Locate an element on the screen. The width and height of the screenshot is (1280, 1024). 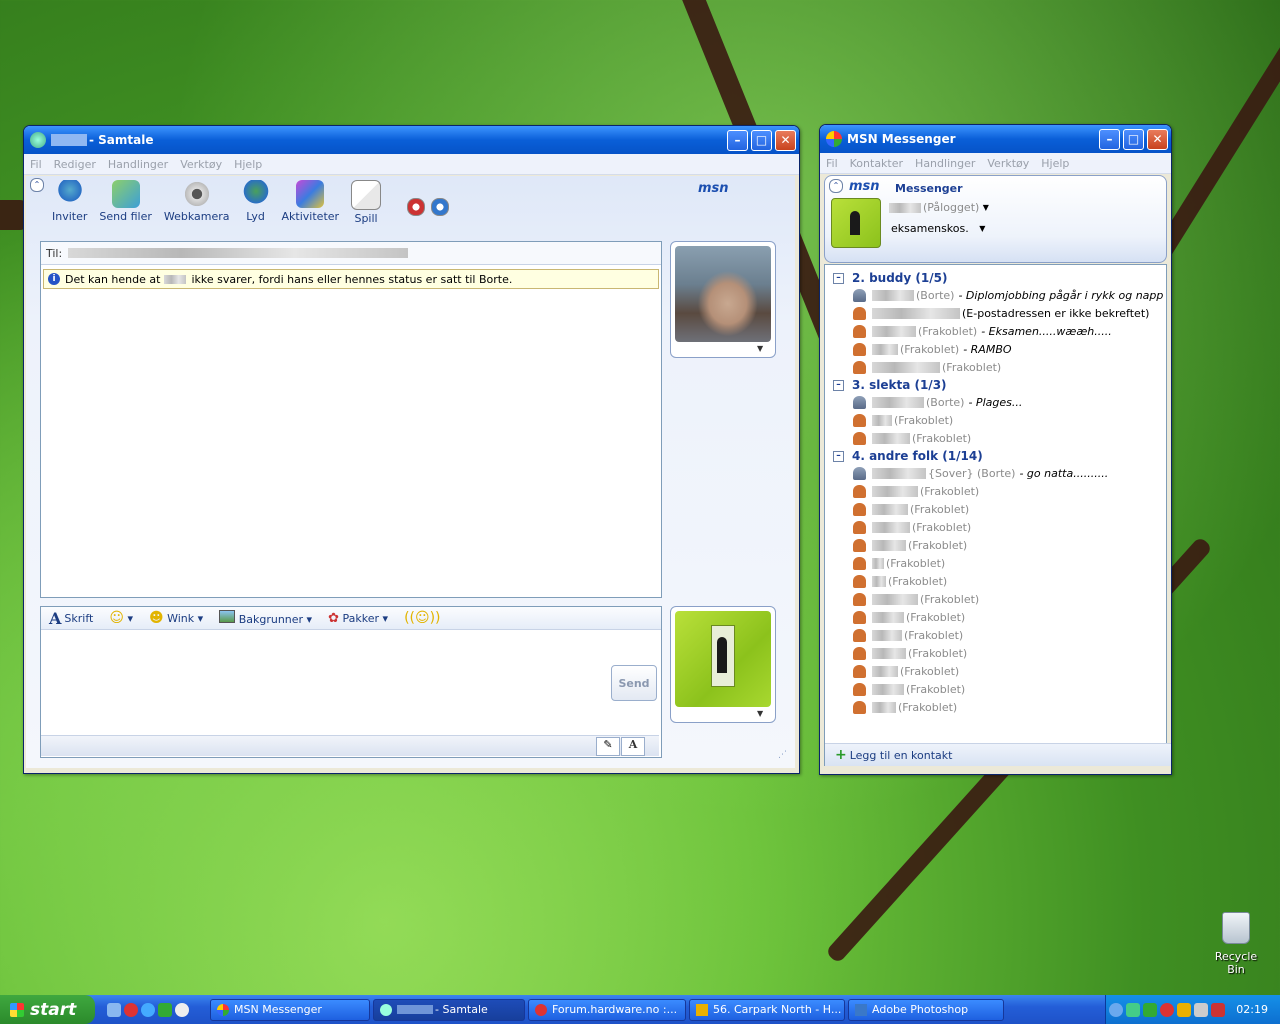
nudge-button: ((☺)) is located at coordinates (422, 618).